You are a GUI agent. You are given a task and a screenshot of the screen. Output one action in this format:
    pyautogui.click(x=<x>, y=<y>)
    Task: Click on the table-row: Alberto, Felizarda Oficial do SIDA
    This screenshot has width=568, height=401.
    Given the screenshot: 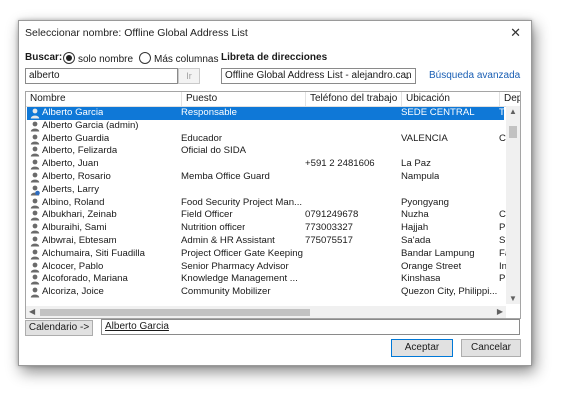 What is the action you would take?
    pyautogui.click(x=265, y=151)
    